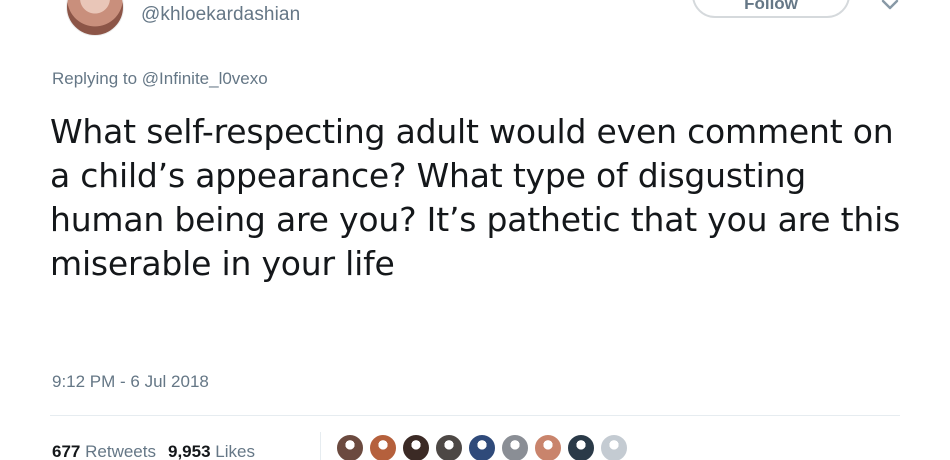 Image resolution: width=950 pixels, height=460 pixels. What do you see at coordinates (205, 78) in the screenshot?
I see `reply-mention-link: @Infinite_l0vexo` at bounding box center [205, 78].